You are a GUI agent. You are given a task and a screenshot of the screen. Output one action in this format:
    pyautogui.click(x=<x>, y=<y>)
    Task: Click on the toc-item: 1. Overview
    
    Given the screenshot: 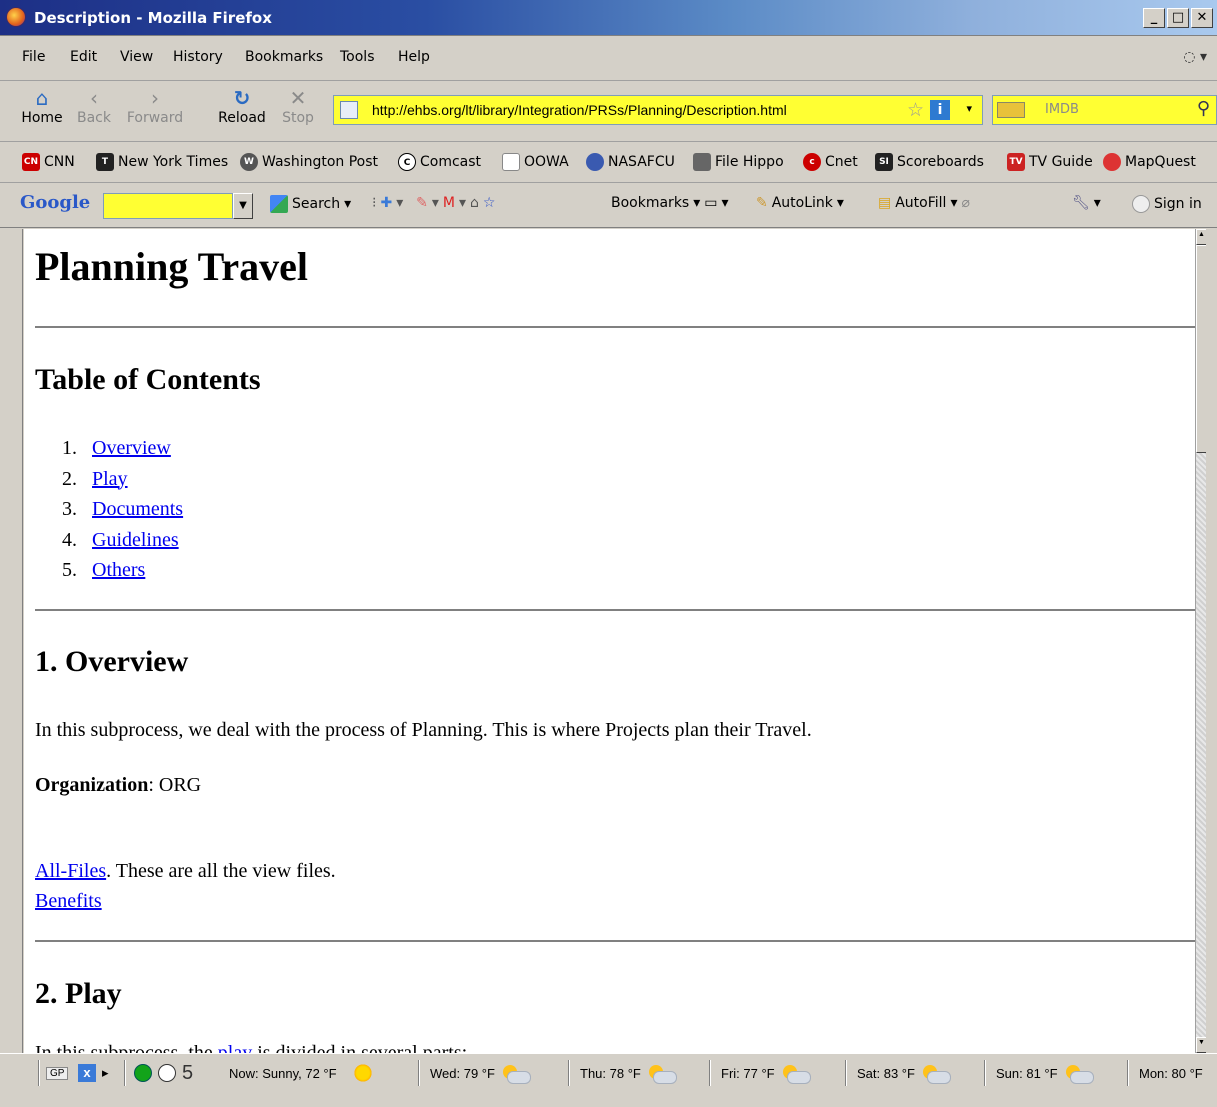 What is the action you would take?
    pyautogui.click(x=122, y=448)
    